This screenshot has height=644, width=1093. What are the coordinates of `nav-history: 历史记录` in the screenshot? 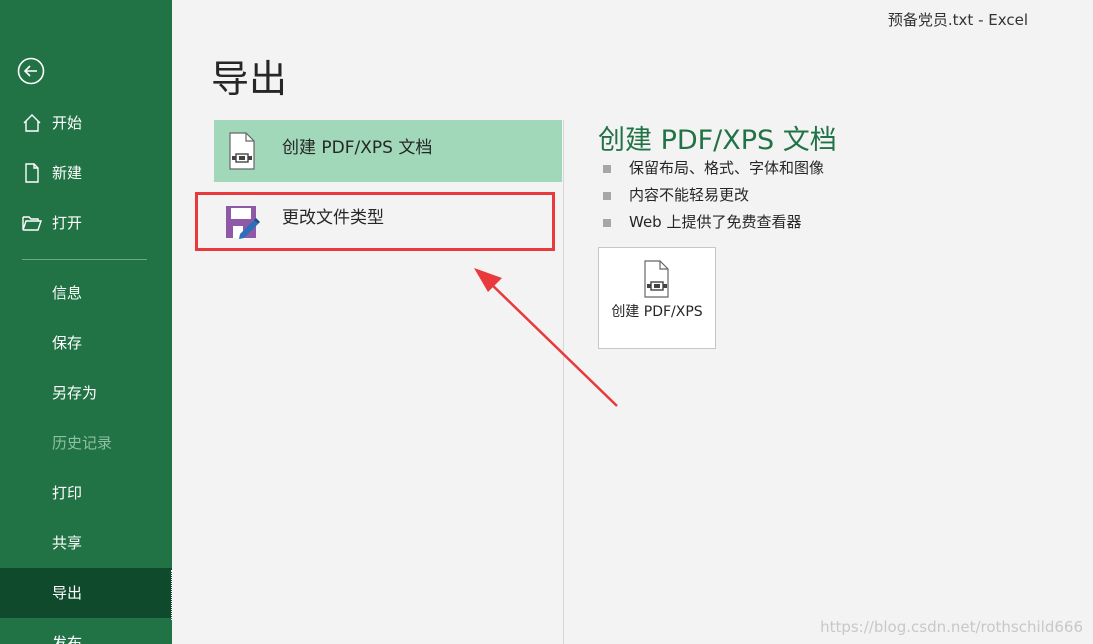 It's located at (86, 443).